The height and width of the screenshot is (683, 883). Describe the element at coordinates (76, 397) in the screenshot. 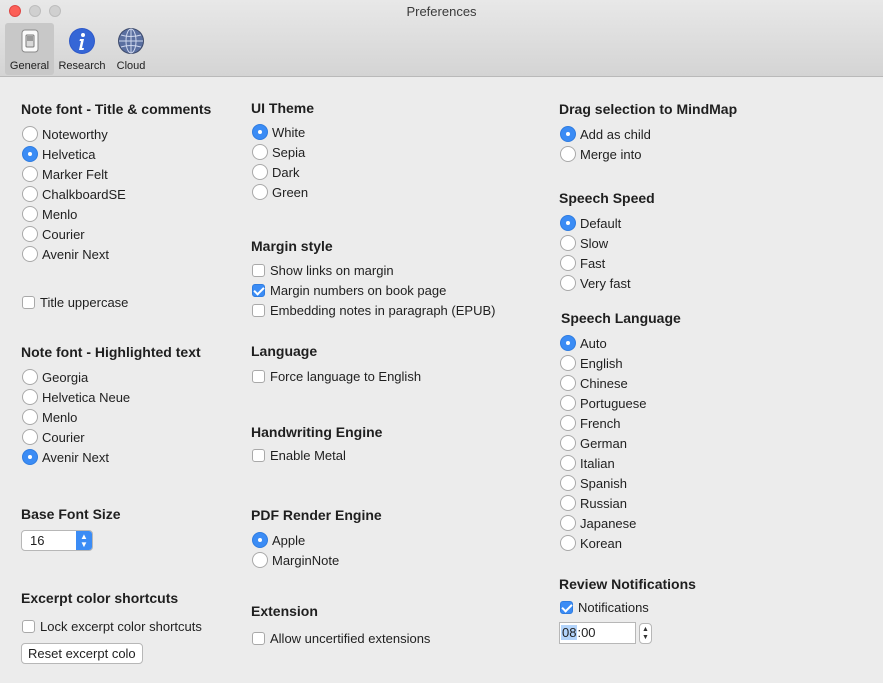

I see `radio-helvetica-neue: Helvetica Neue` at that location.